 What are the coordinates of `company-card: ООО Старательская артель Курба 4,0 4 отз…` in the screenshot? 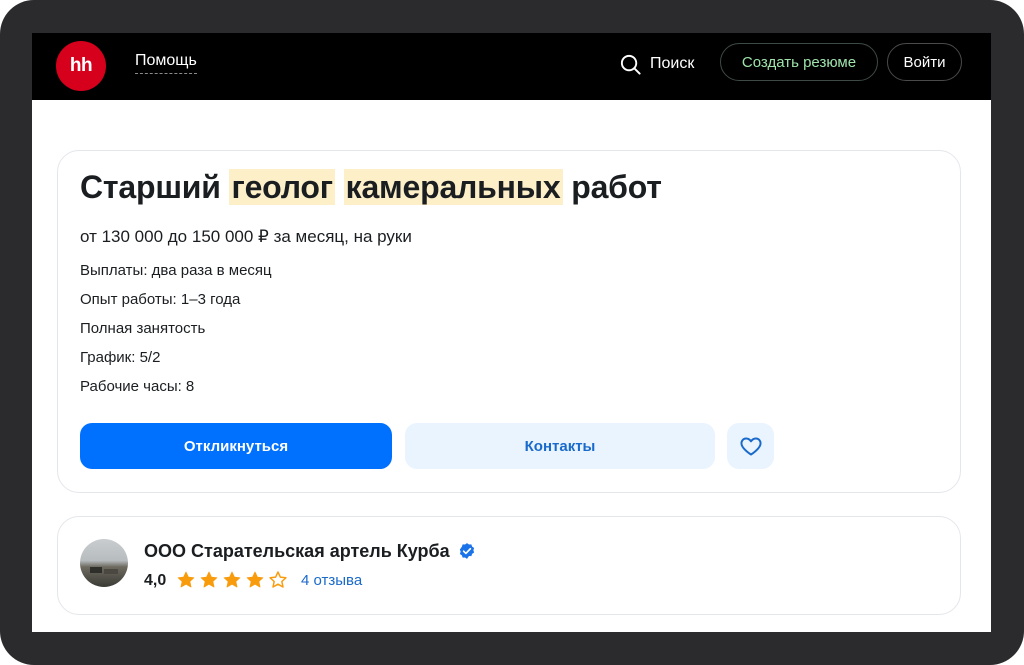 It's located at (509, 565).